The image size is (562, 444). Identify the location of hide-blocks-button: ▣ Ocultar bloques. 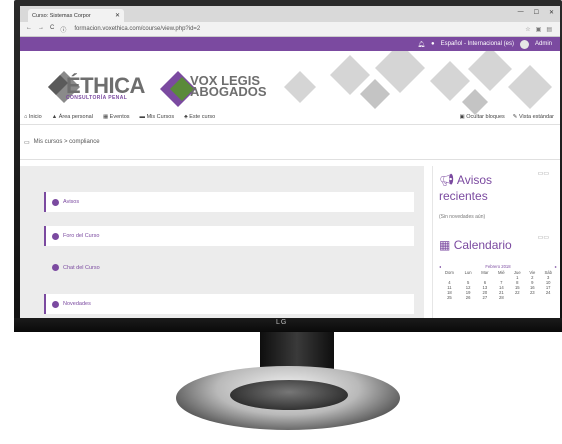
(482, 117).